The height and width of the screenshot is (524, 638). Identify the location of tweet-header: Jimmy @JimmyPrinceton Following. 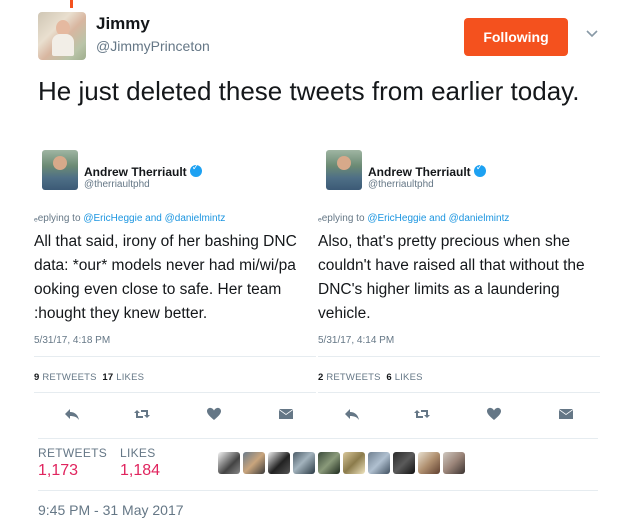
(323, 37).